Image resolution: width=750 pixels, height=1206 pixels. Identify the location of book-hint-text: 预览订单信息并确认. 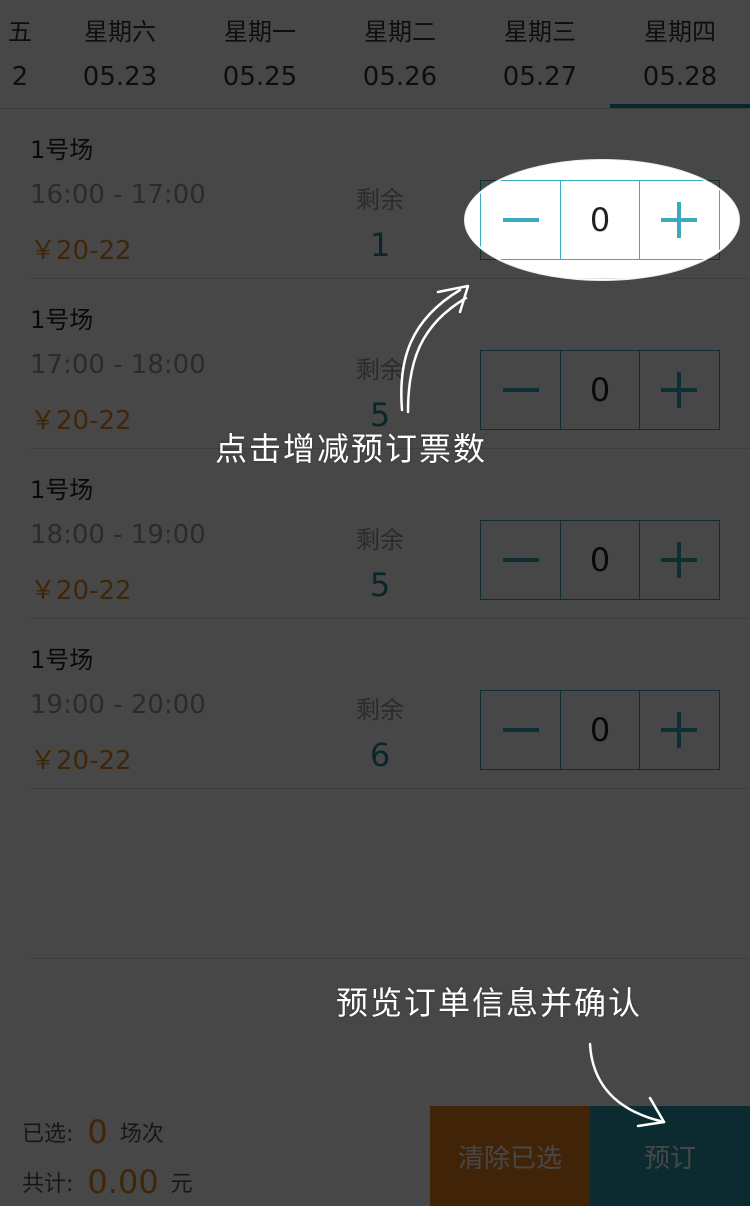
(489, 1003).